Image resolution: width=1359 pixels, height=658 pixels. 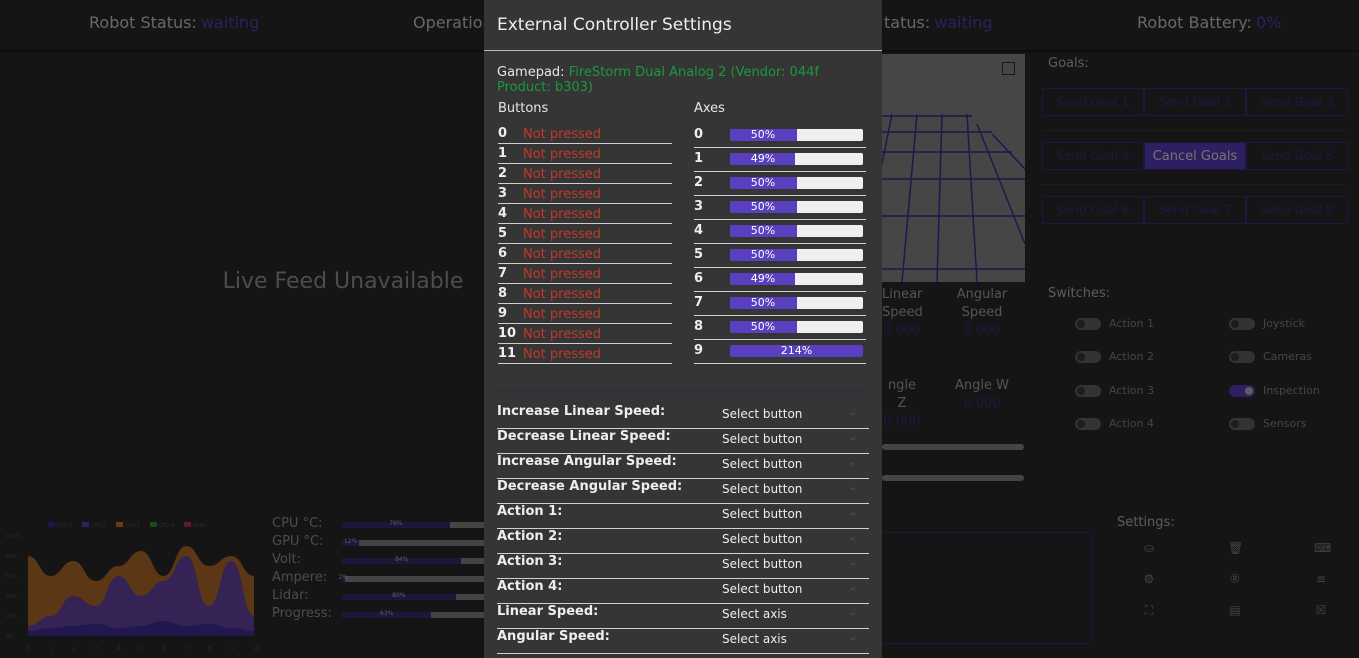 I want to click on axis-row: 0 50%, so click(x=780, y=136).